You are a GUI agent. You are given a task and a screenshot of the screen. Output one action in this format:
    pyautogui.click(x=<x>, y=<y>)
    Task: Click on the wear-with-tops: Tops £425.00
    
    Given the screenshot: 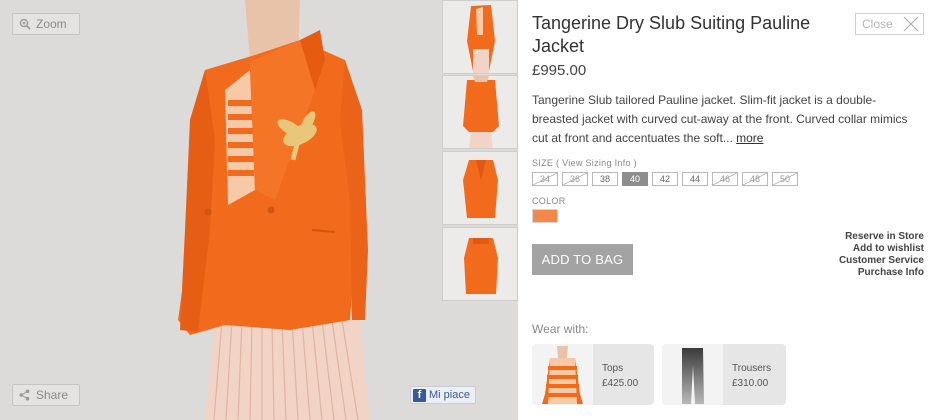 What is the action you would take?
    pyautogui.click(x=593, y=374)
    